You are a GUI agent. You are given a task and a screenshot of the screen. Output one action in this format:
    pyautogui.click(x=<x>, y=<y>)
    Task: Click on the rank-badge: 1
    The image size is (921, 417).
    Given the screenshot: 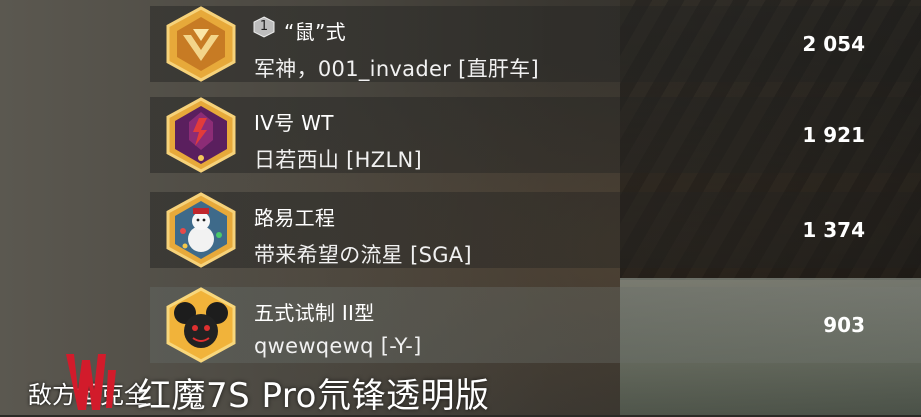 What is the action you would take?
    pyautogui.click(x=264, y=27)
    